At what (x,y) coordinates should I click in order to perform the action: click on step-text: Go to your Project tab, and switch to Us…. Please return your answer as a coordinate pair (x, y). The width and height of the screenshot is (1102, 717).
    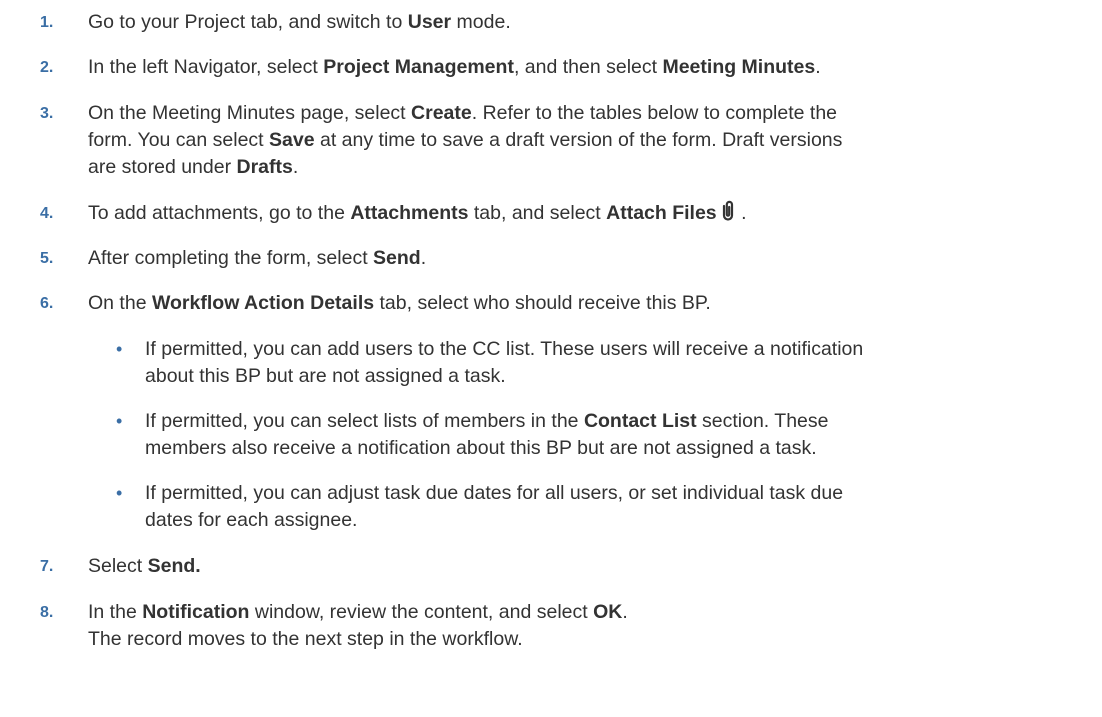
    Looking at the image, I should click on (299, 22).